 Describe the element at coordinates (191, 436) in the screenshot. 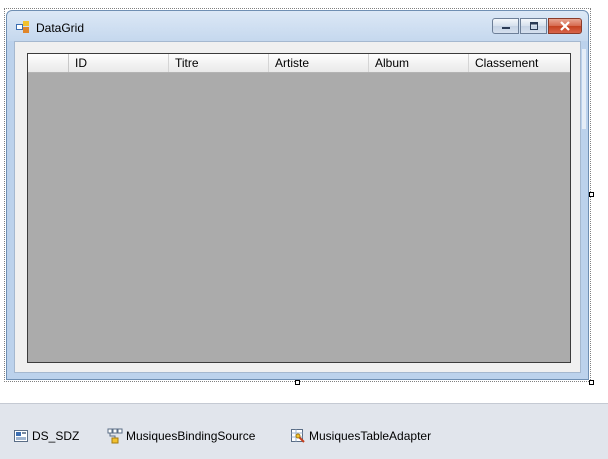

I see `tray-item-label: MusiquesBindingSource` at that location.